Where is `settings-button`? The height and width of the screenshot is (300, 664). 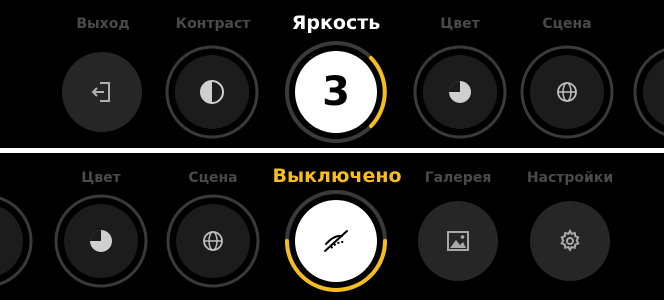 settings-button is located at coordinates (570, 226).